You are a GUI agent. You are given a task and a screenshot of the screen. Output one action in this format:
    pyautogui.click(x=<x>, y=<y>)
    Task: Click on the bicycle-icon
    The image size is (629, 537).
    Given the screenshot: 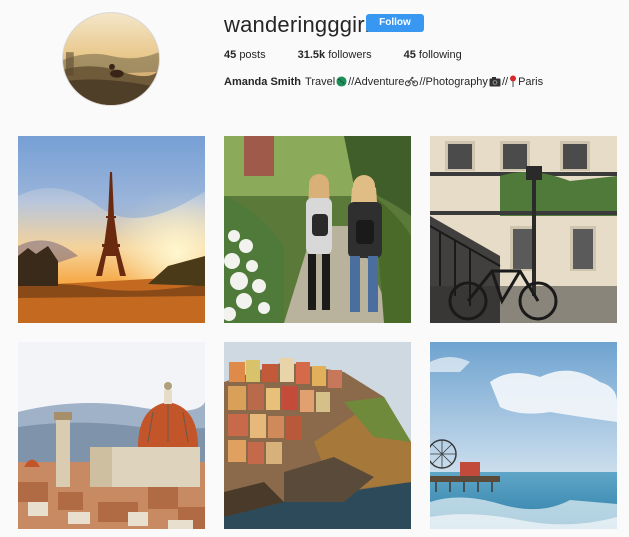 What is the action you would take?
    pyautogui.click(x=412, y=83)
    